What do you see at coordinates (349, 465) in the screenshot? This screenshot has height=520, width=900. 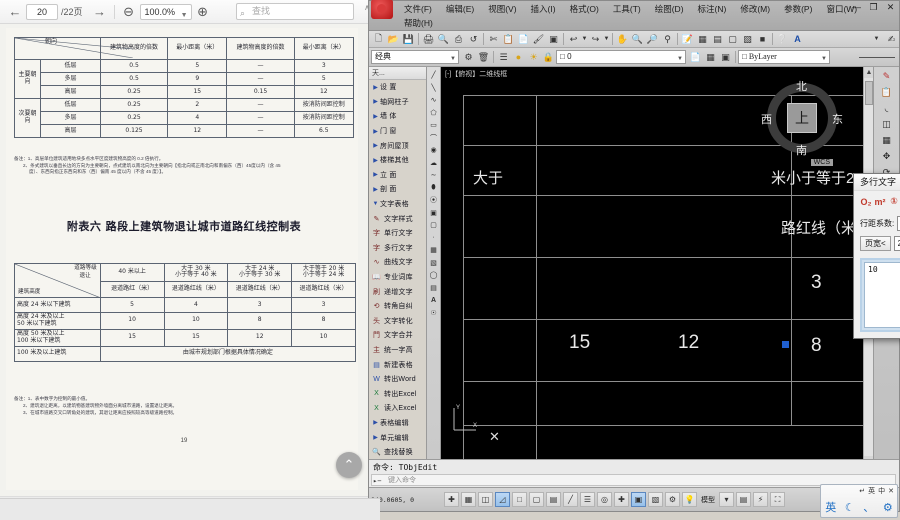 I see `scroll-to-top-button: ⌃` at bounding box center [349, 465].